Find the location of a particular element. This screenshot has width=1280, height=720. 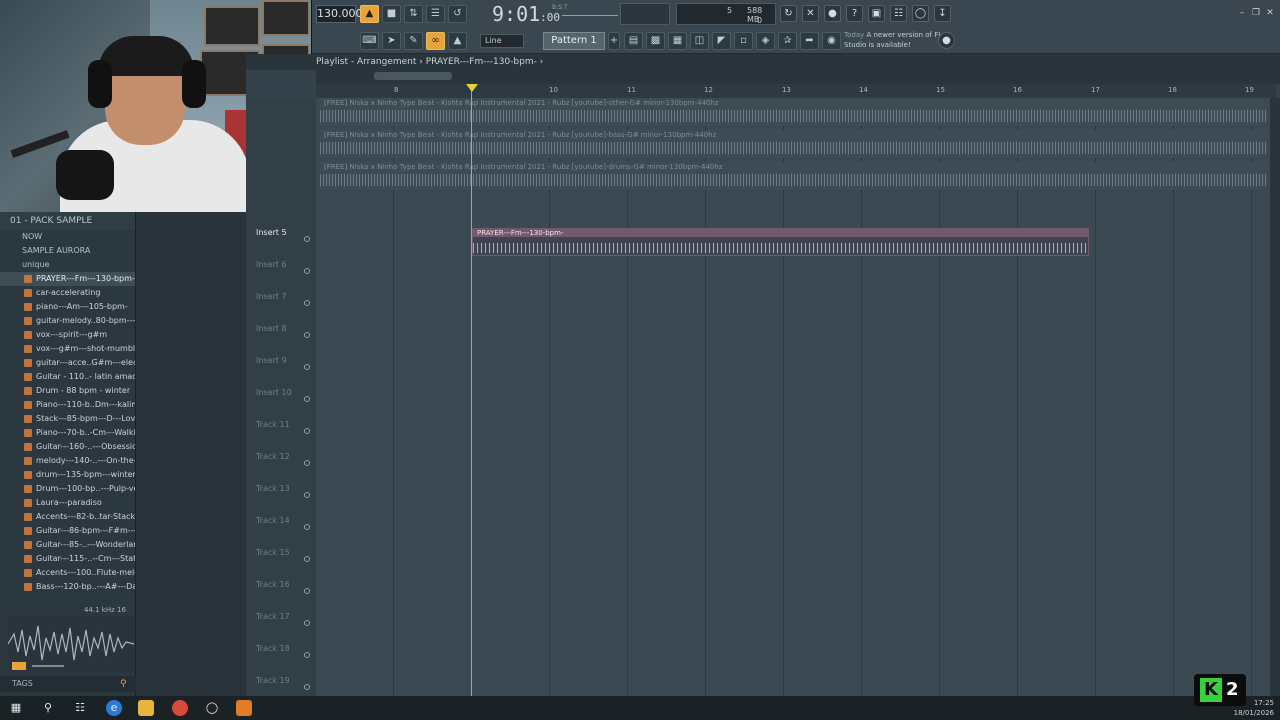

track-header: Track 16 is located at coordinates (280, 593).